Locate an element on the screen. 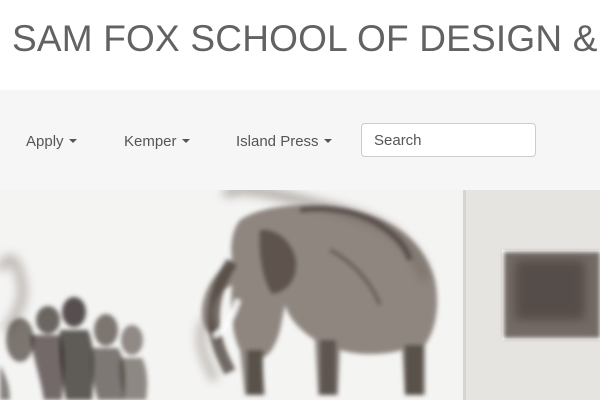 The image size is (600, 400). nav-item-kemper: Kemper is located at coordinates (157, 141).